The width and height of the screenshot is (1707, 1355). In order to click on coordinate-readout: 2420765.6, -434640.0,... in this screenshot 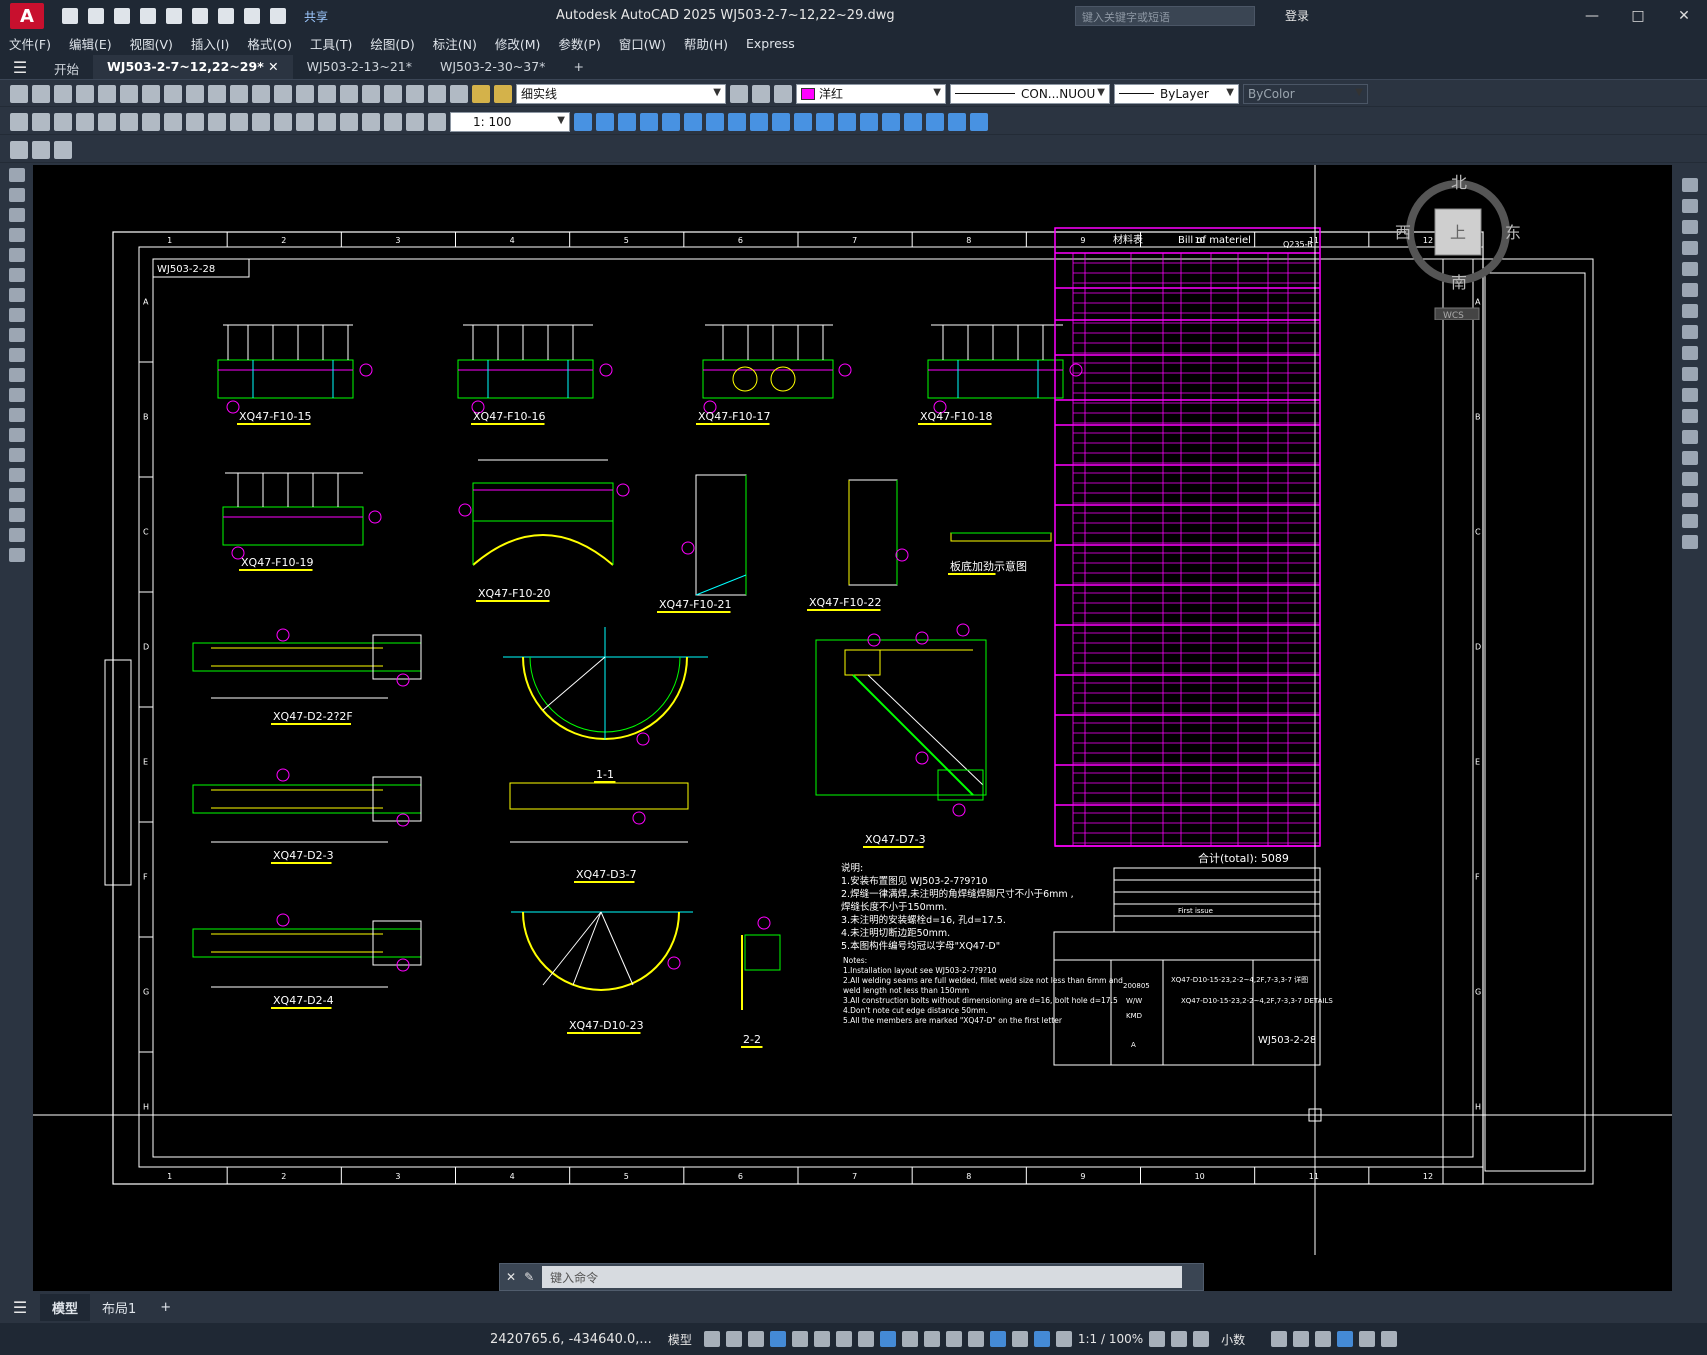, I will do `click(571, 1339)`.